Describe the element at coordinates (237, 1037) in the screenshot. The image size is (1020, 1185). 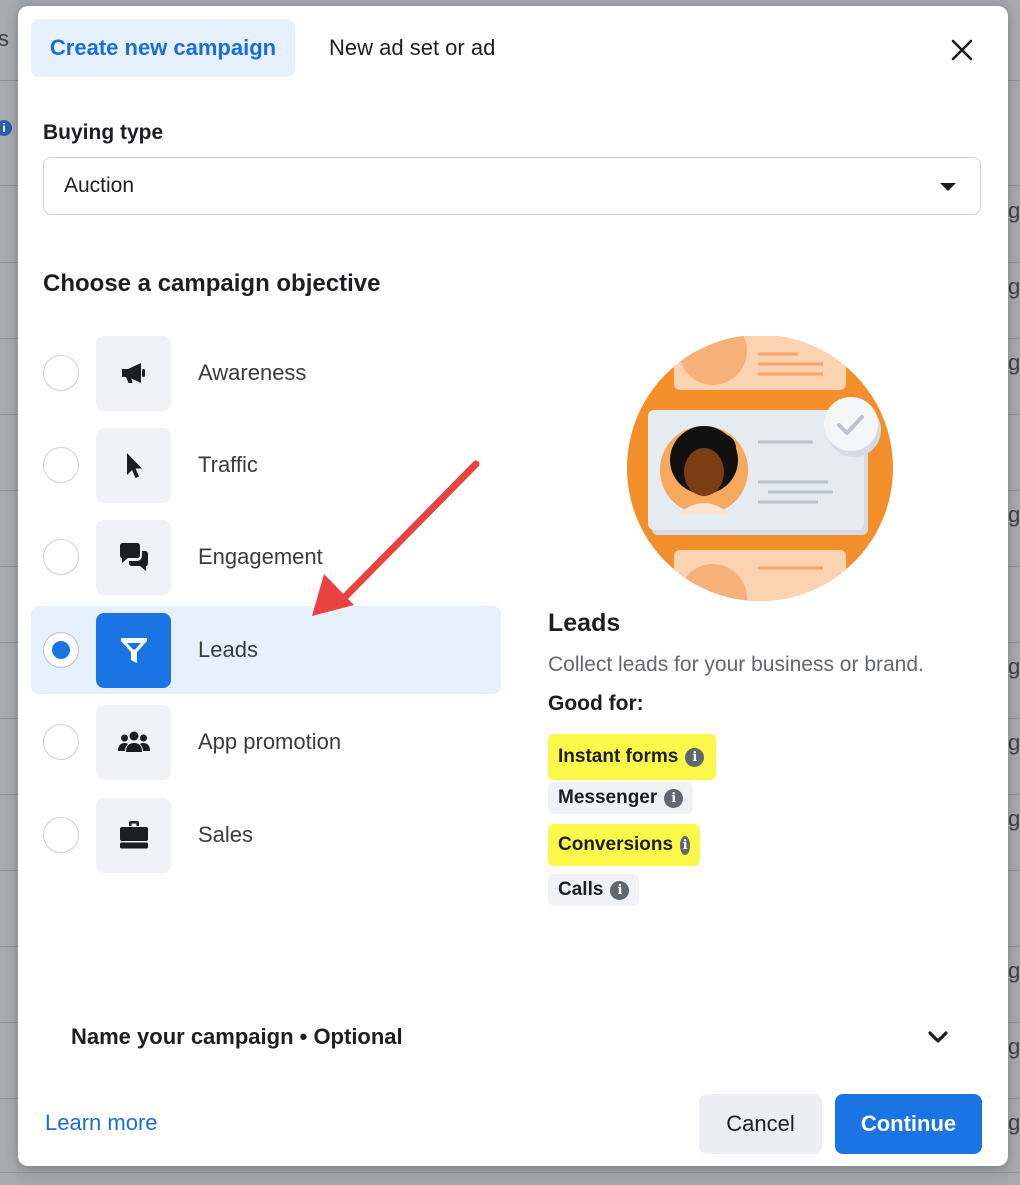
I see `name-campaign-section-title: Name your campaign • Optional` at that location.